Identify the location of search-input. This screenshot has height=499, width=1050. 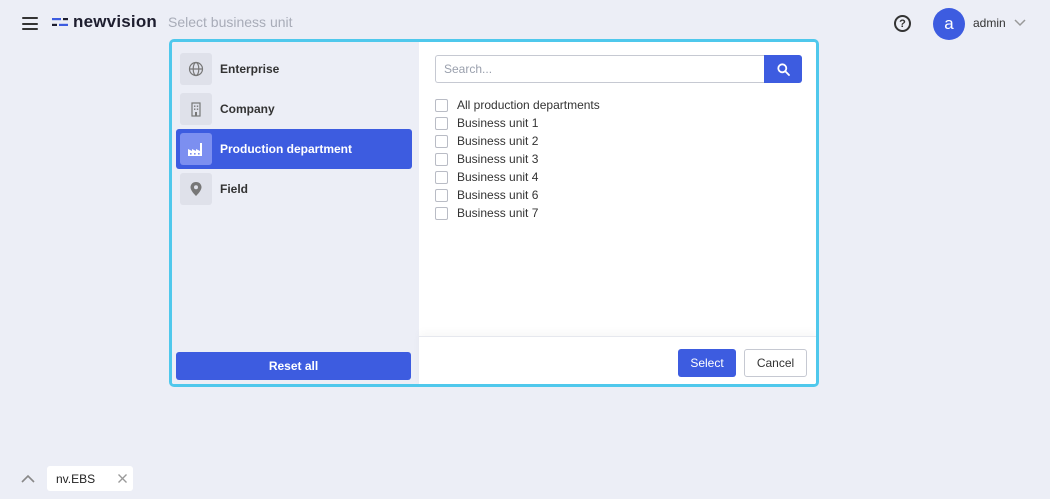
(600, 69).